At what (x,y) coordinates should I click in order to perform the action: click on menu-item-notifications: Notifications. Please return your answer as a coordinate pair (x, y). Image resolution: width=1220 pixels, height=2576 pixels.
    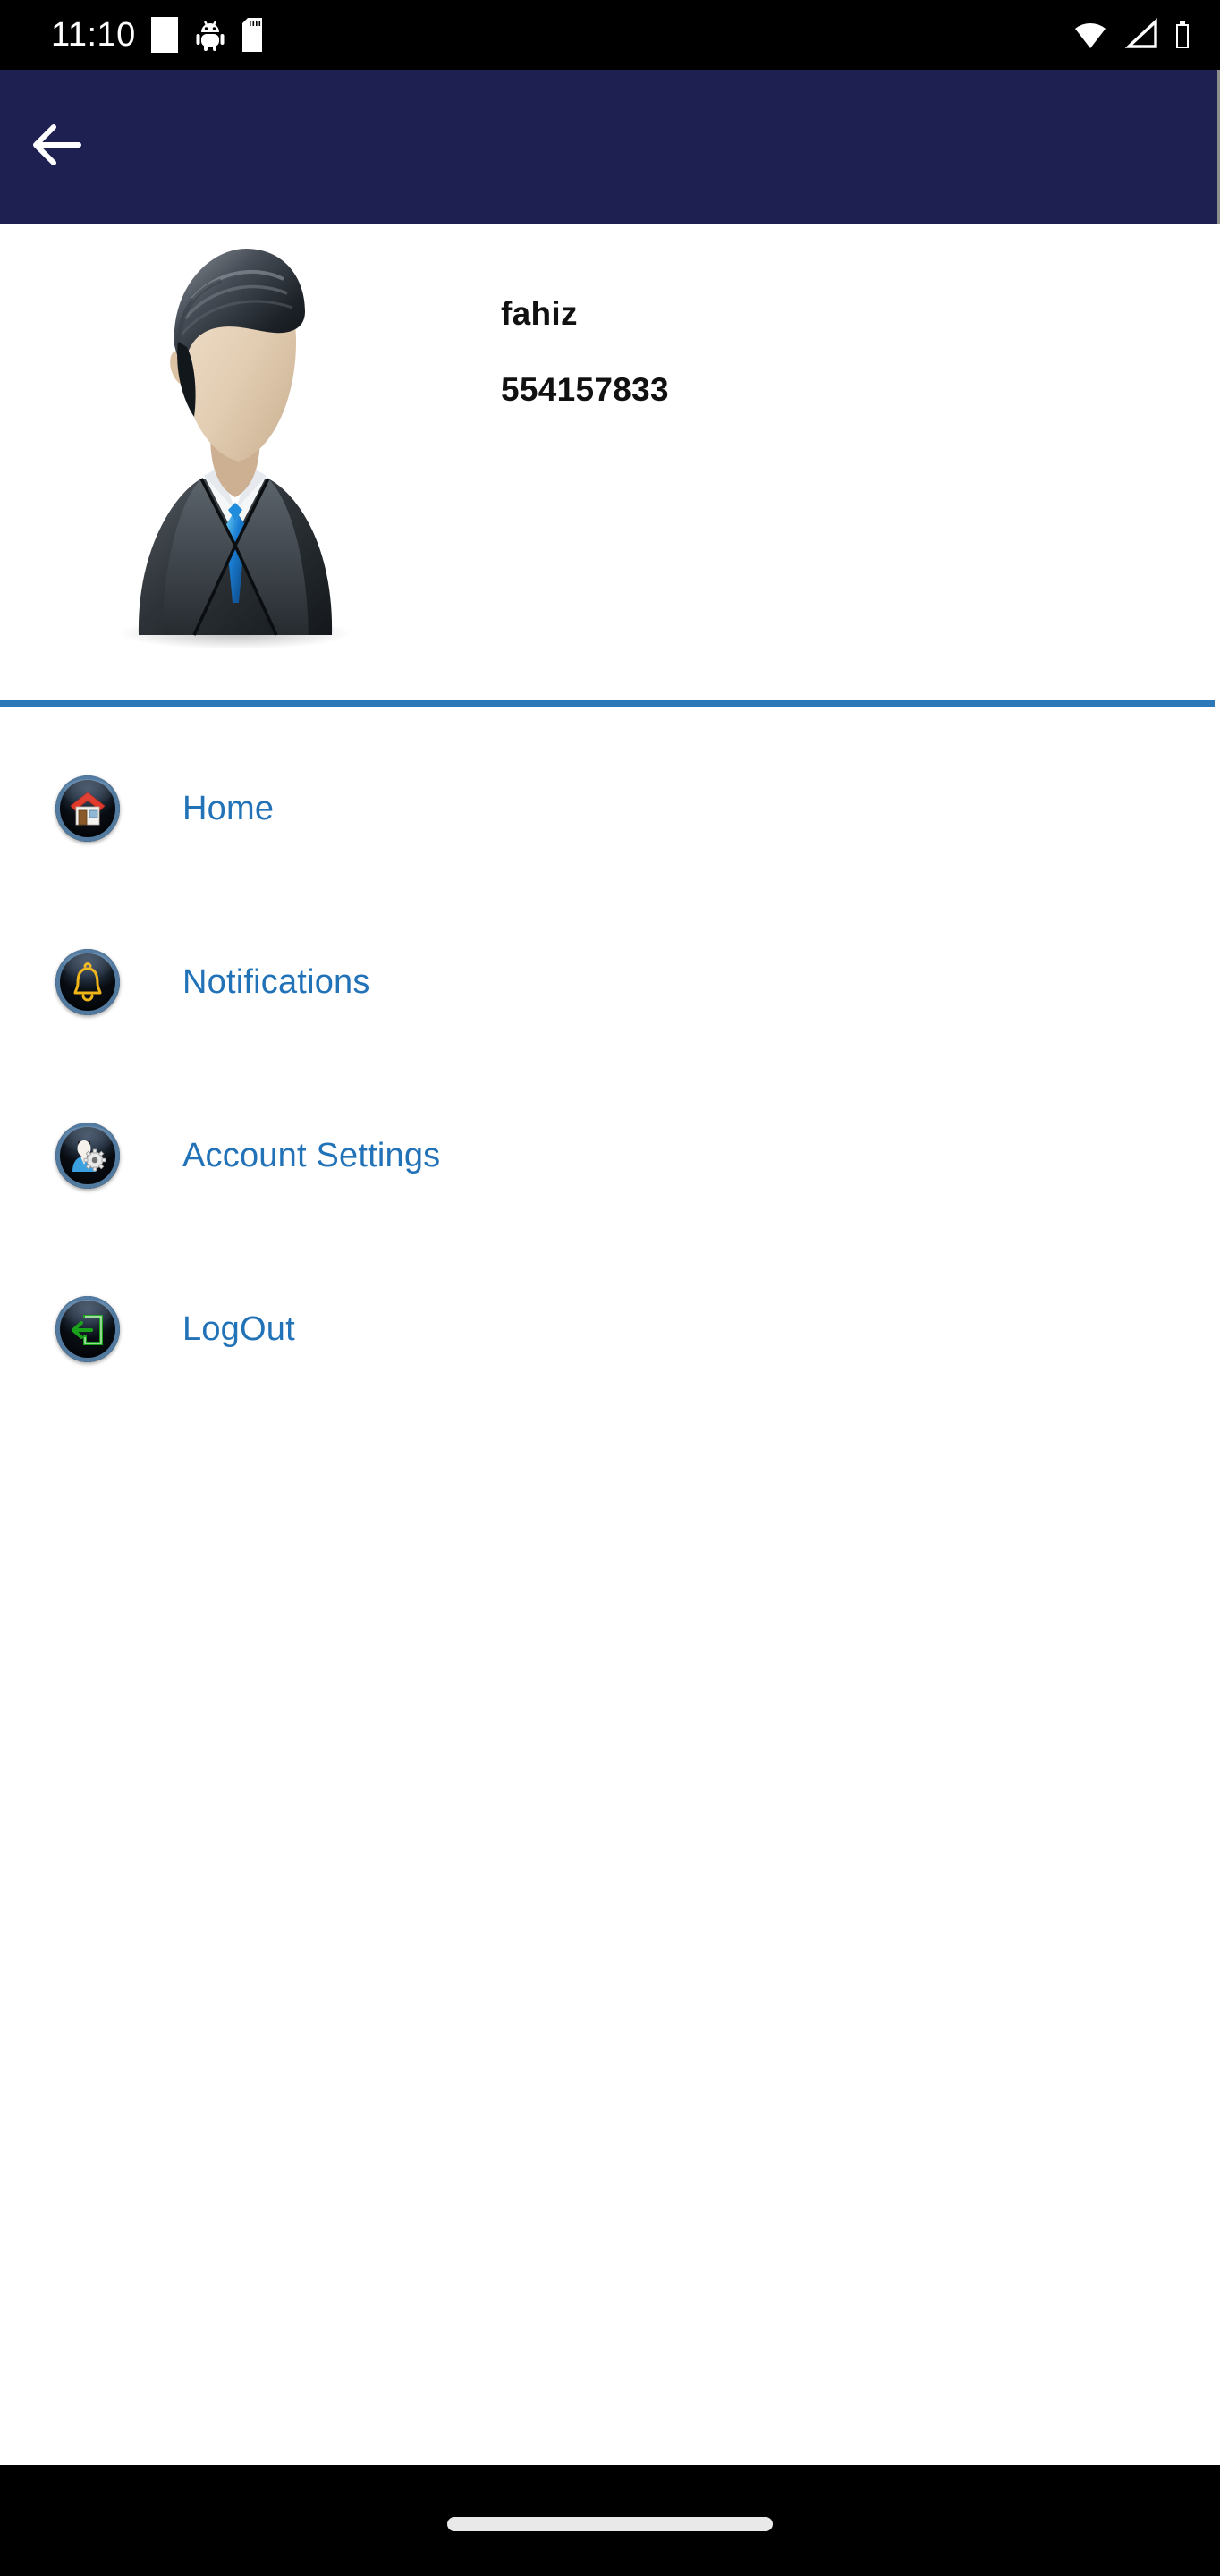
    Looking at the image, I should click on (610, 982).